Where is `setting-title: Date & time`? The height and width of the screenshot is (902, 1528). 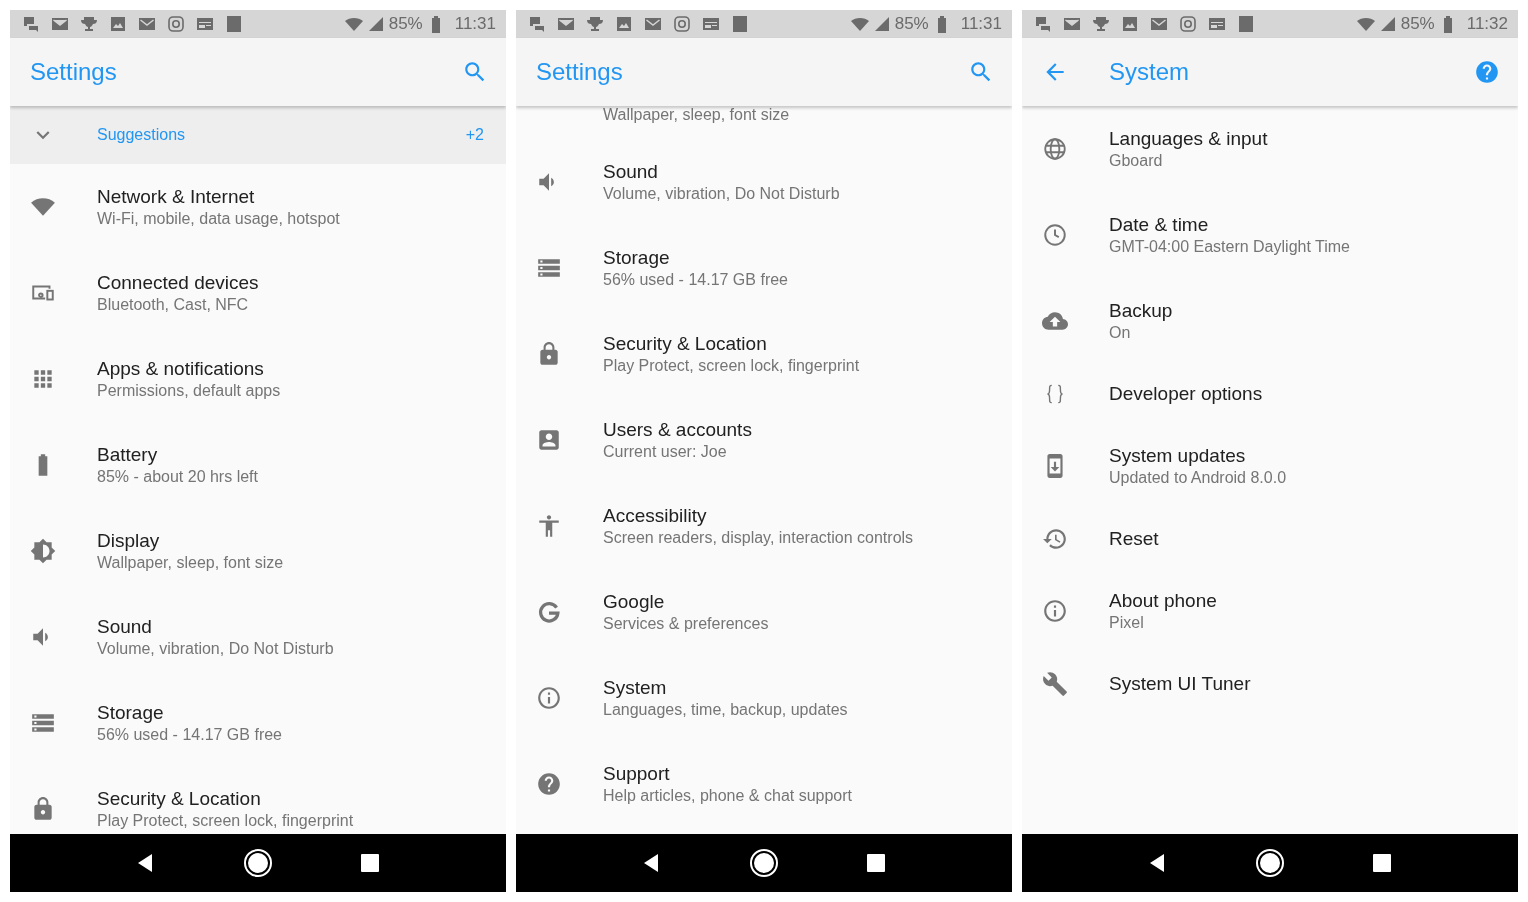 setting-title: Date & time is located at coordinates (1229, 225).